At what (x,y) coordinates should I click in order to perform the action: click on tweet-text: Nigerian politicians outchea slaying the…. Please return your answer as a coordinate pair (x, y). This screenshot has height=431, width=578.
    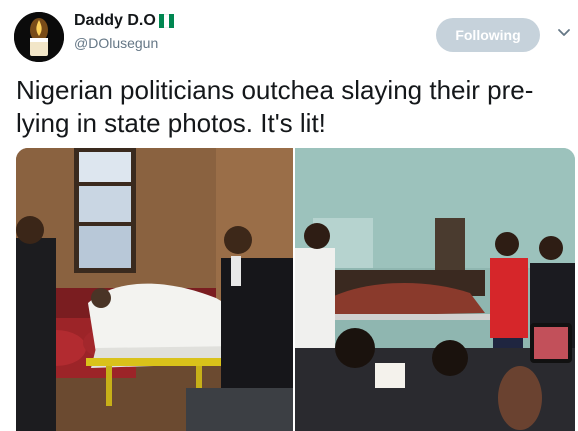
    Looking at the image, I should click on (275, 106).